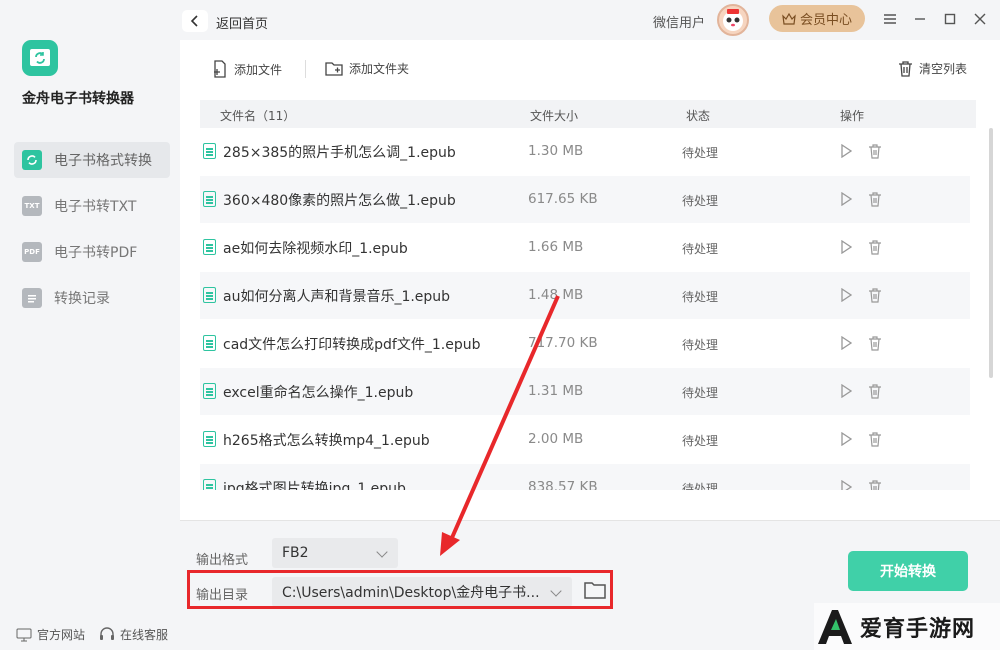 The width and height of the screenshot is (1000, 650). Describe the element at coordinates (563, 199) in the screenshot. I see `file-size: 617.65 KB` at that location.